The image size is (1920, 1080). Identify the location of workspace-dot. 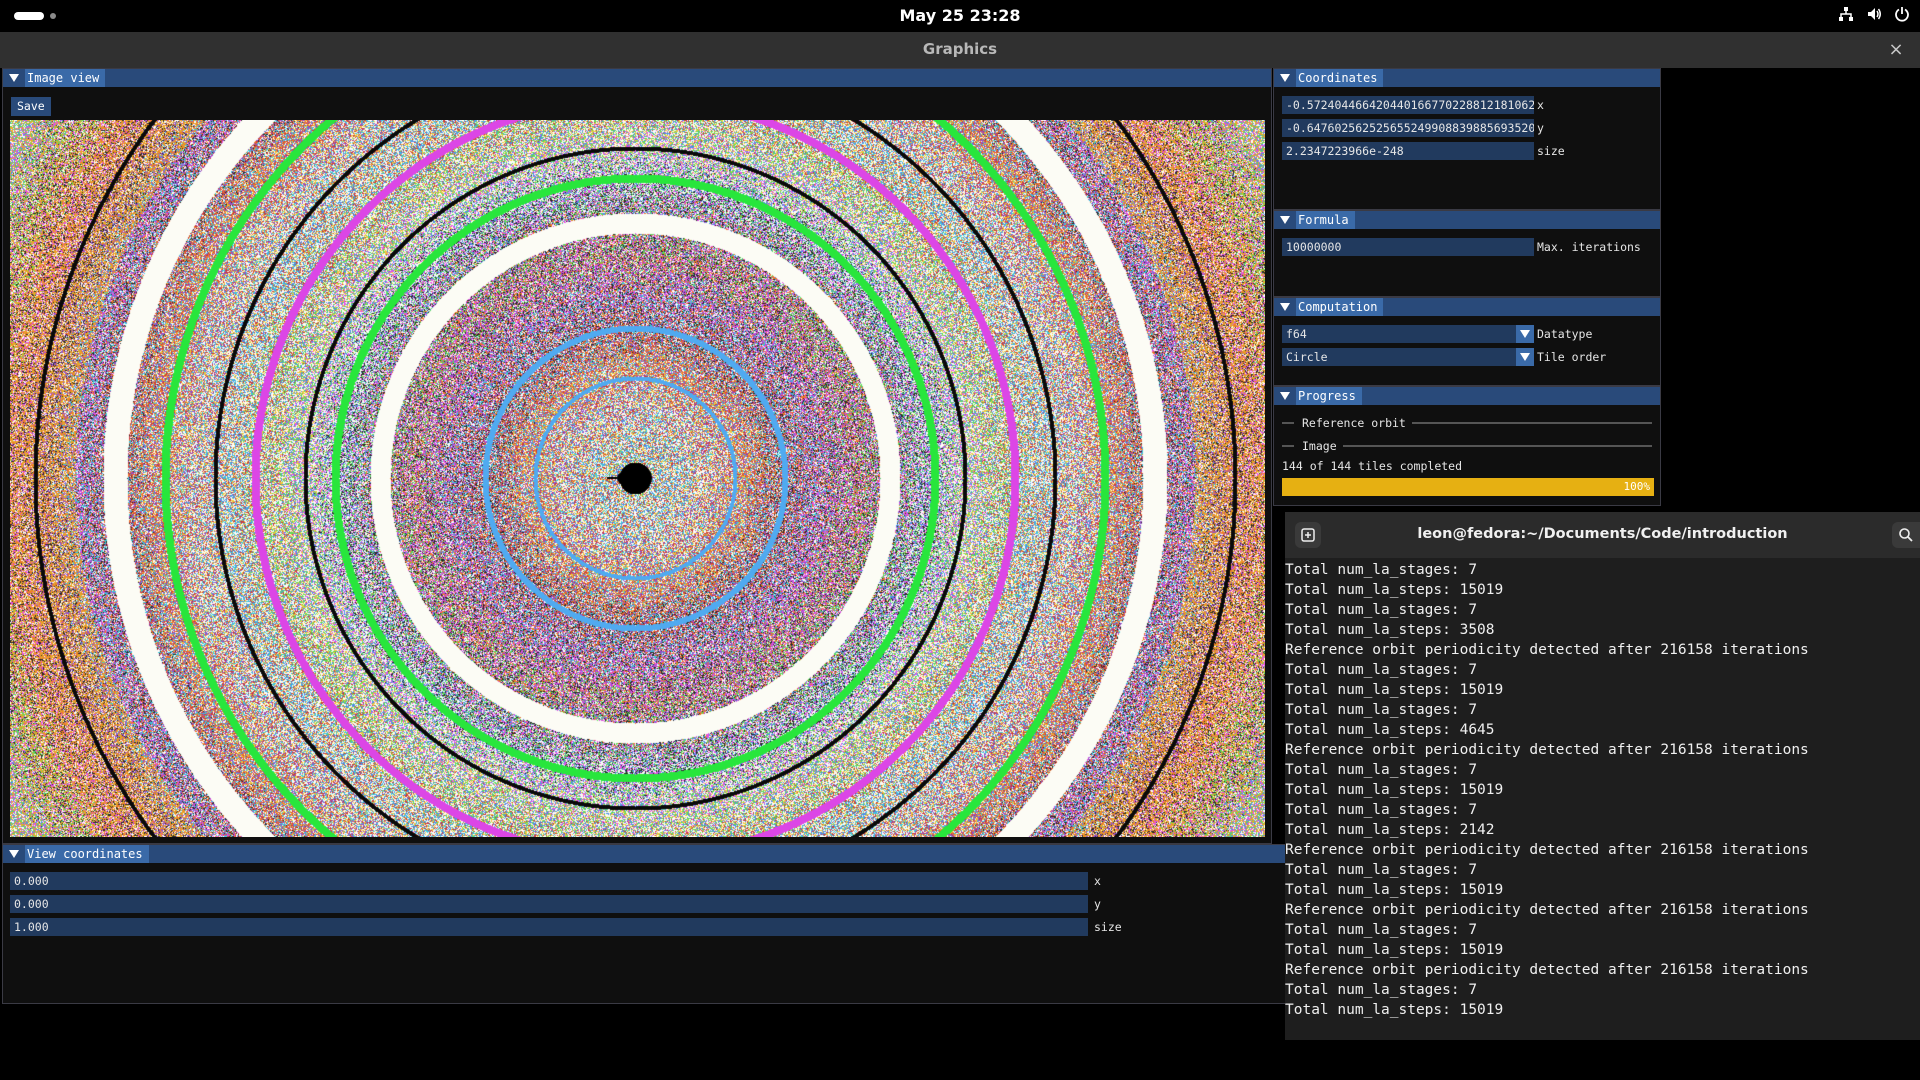
(53, 16).